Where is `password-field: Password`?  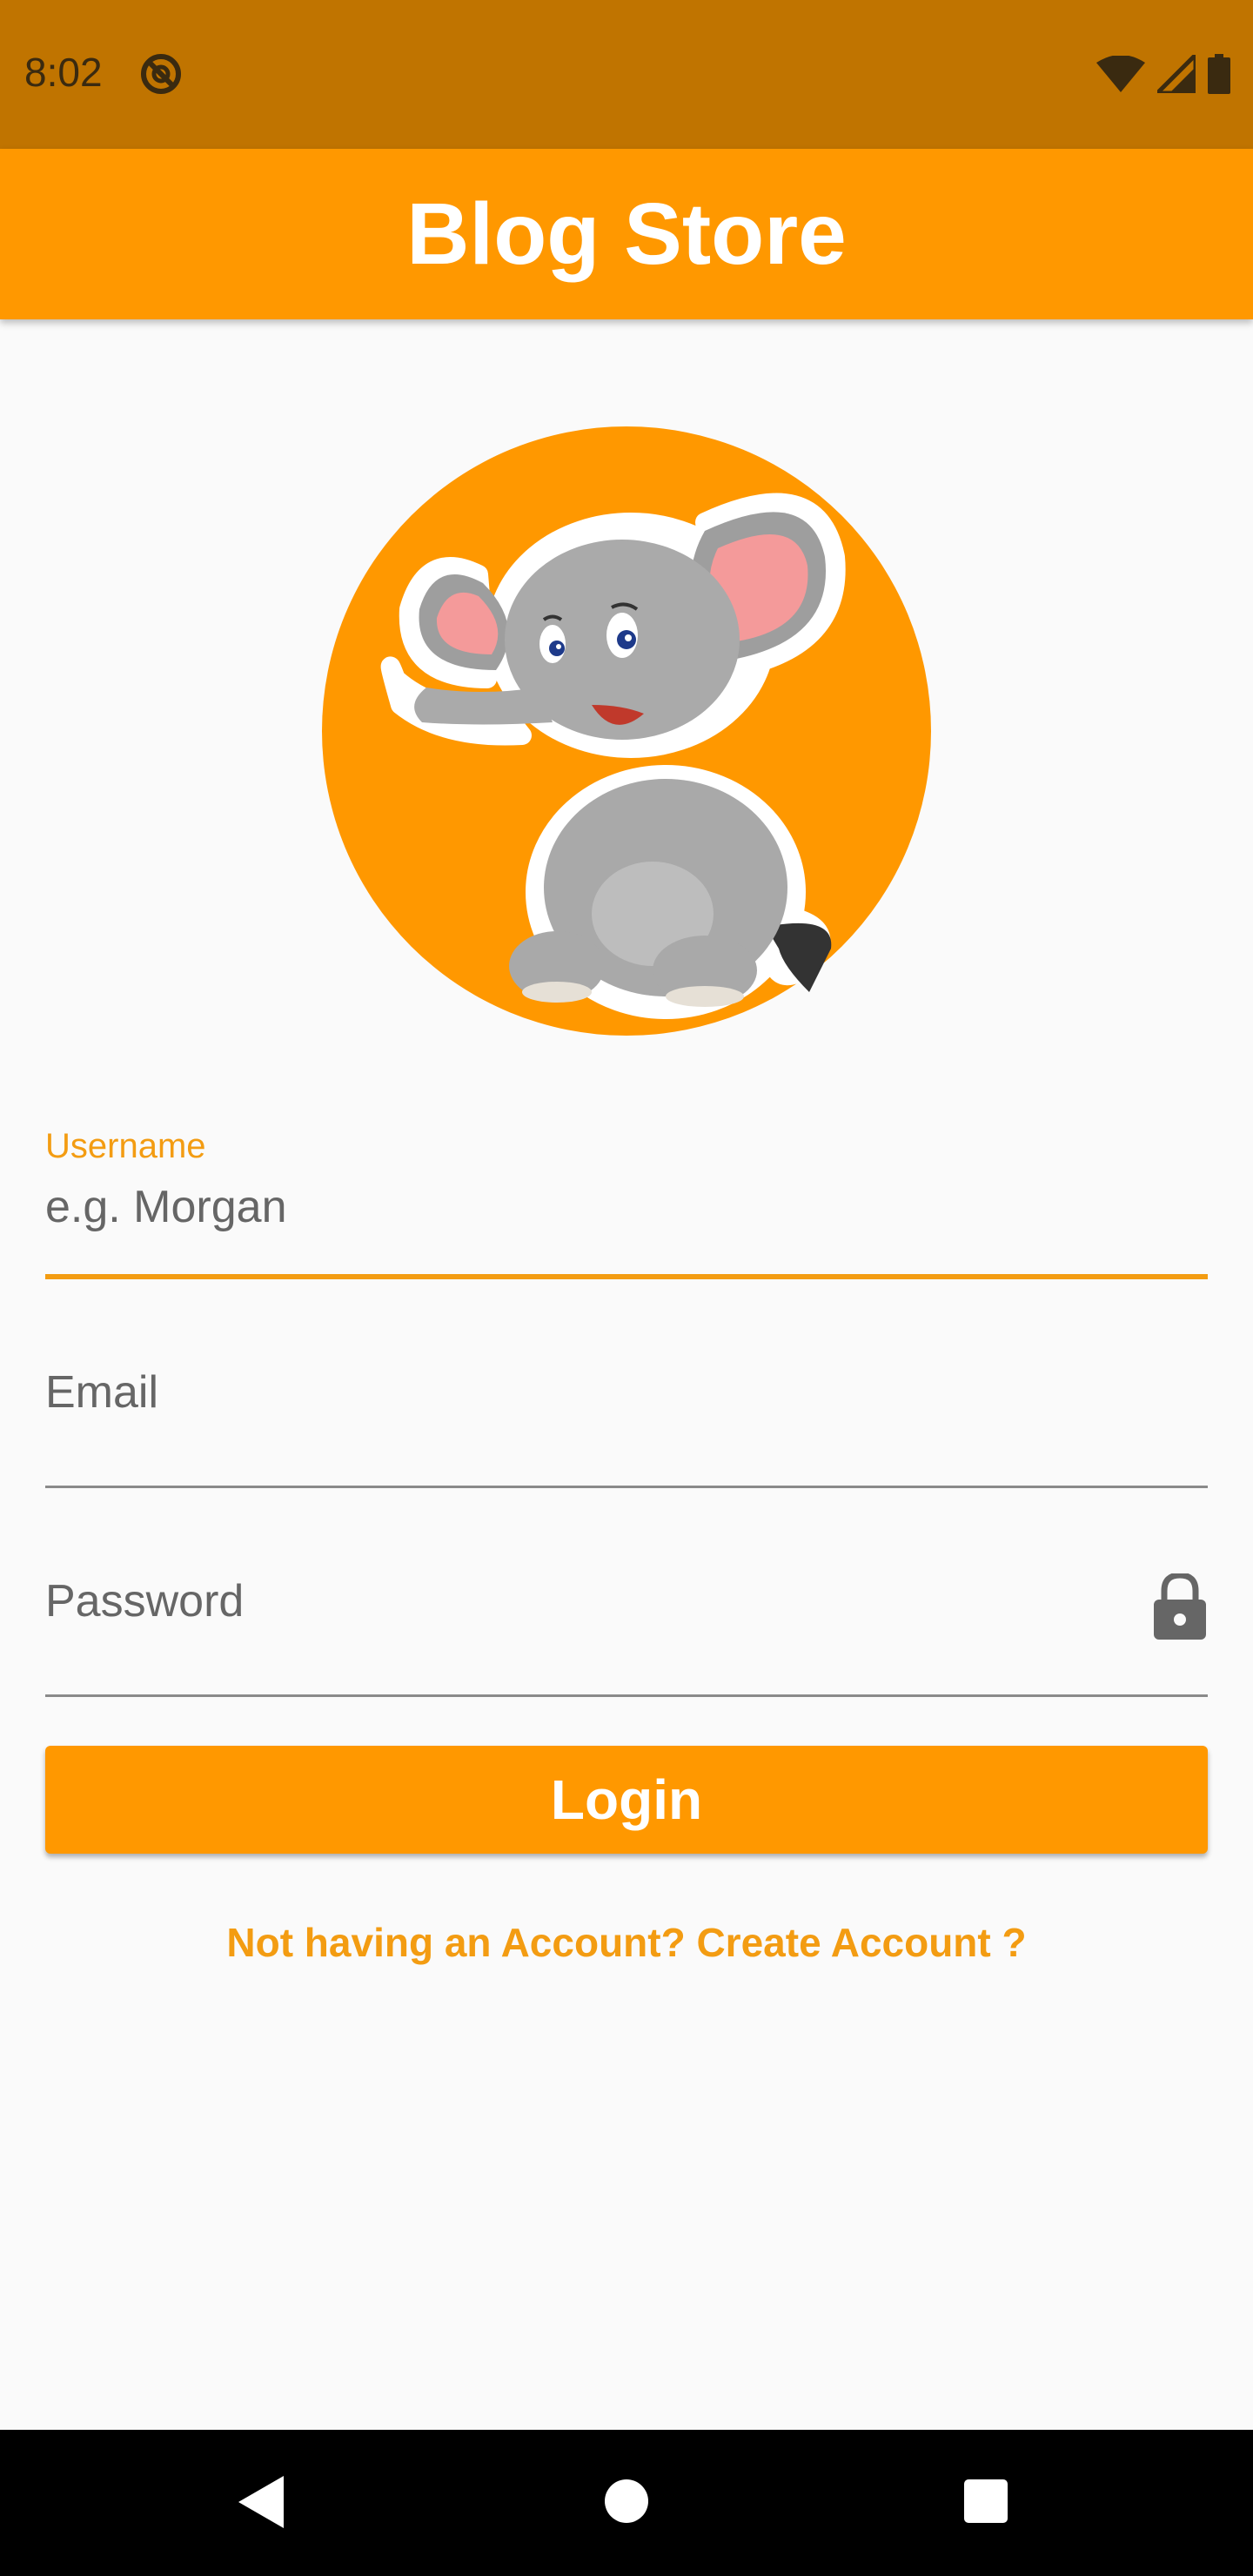 password-field: Password is located at coordinates (626, 1618).